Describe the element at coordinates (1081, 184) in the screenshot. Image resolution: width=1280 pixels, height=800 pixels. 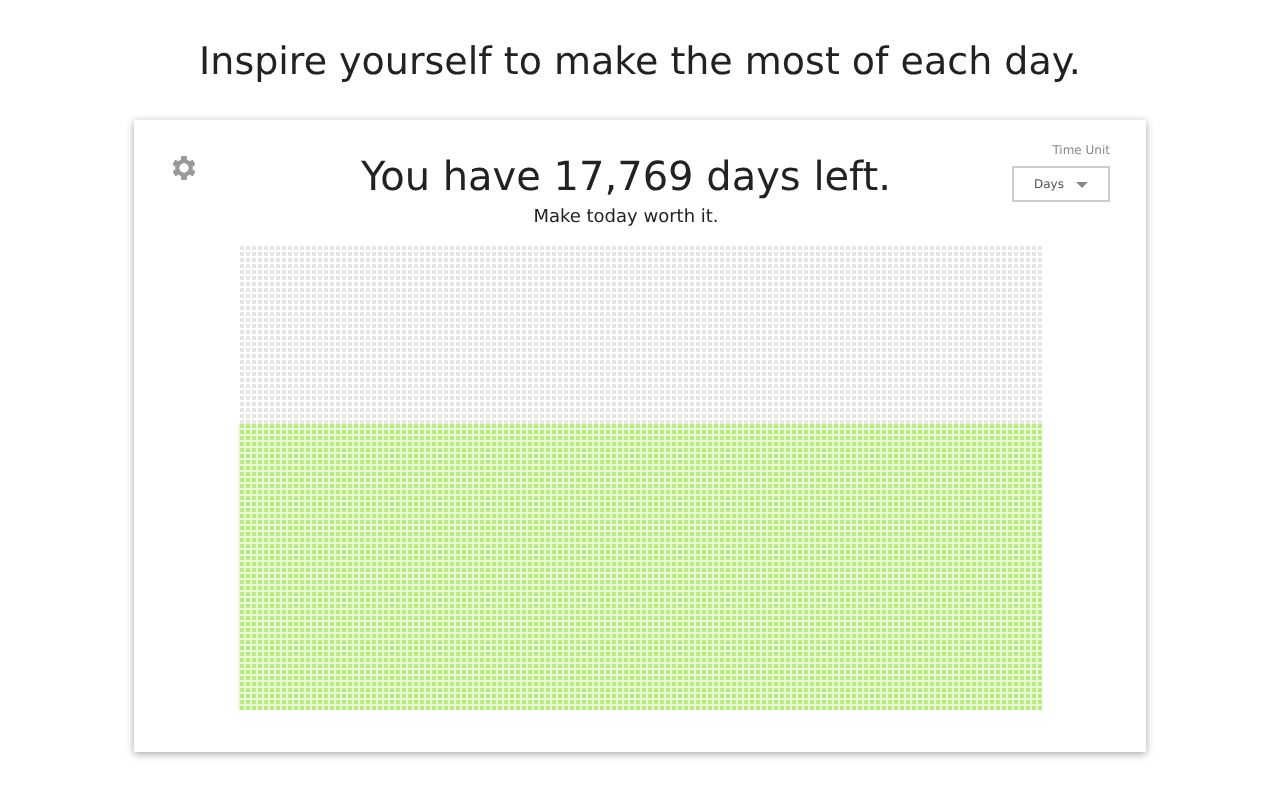
I see `caret-icon` at that location.